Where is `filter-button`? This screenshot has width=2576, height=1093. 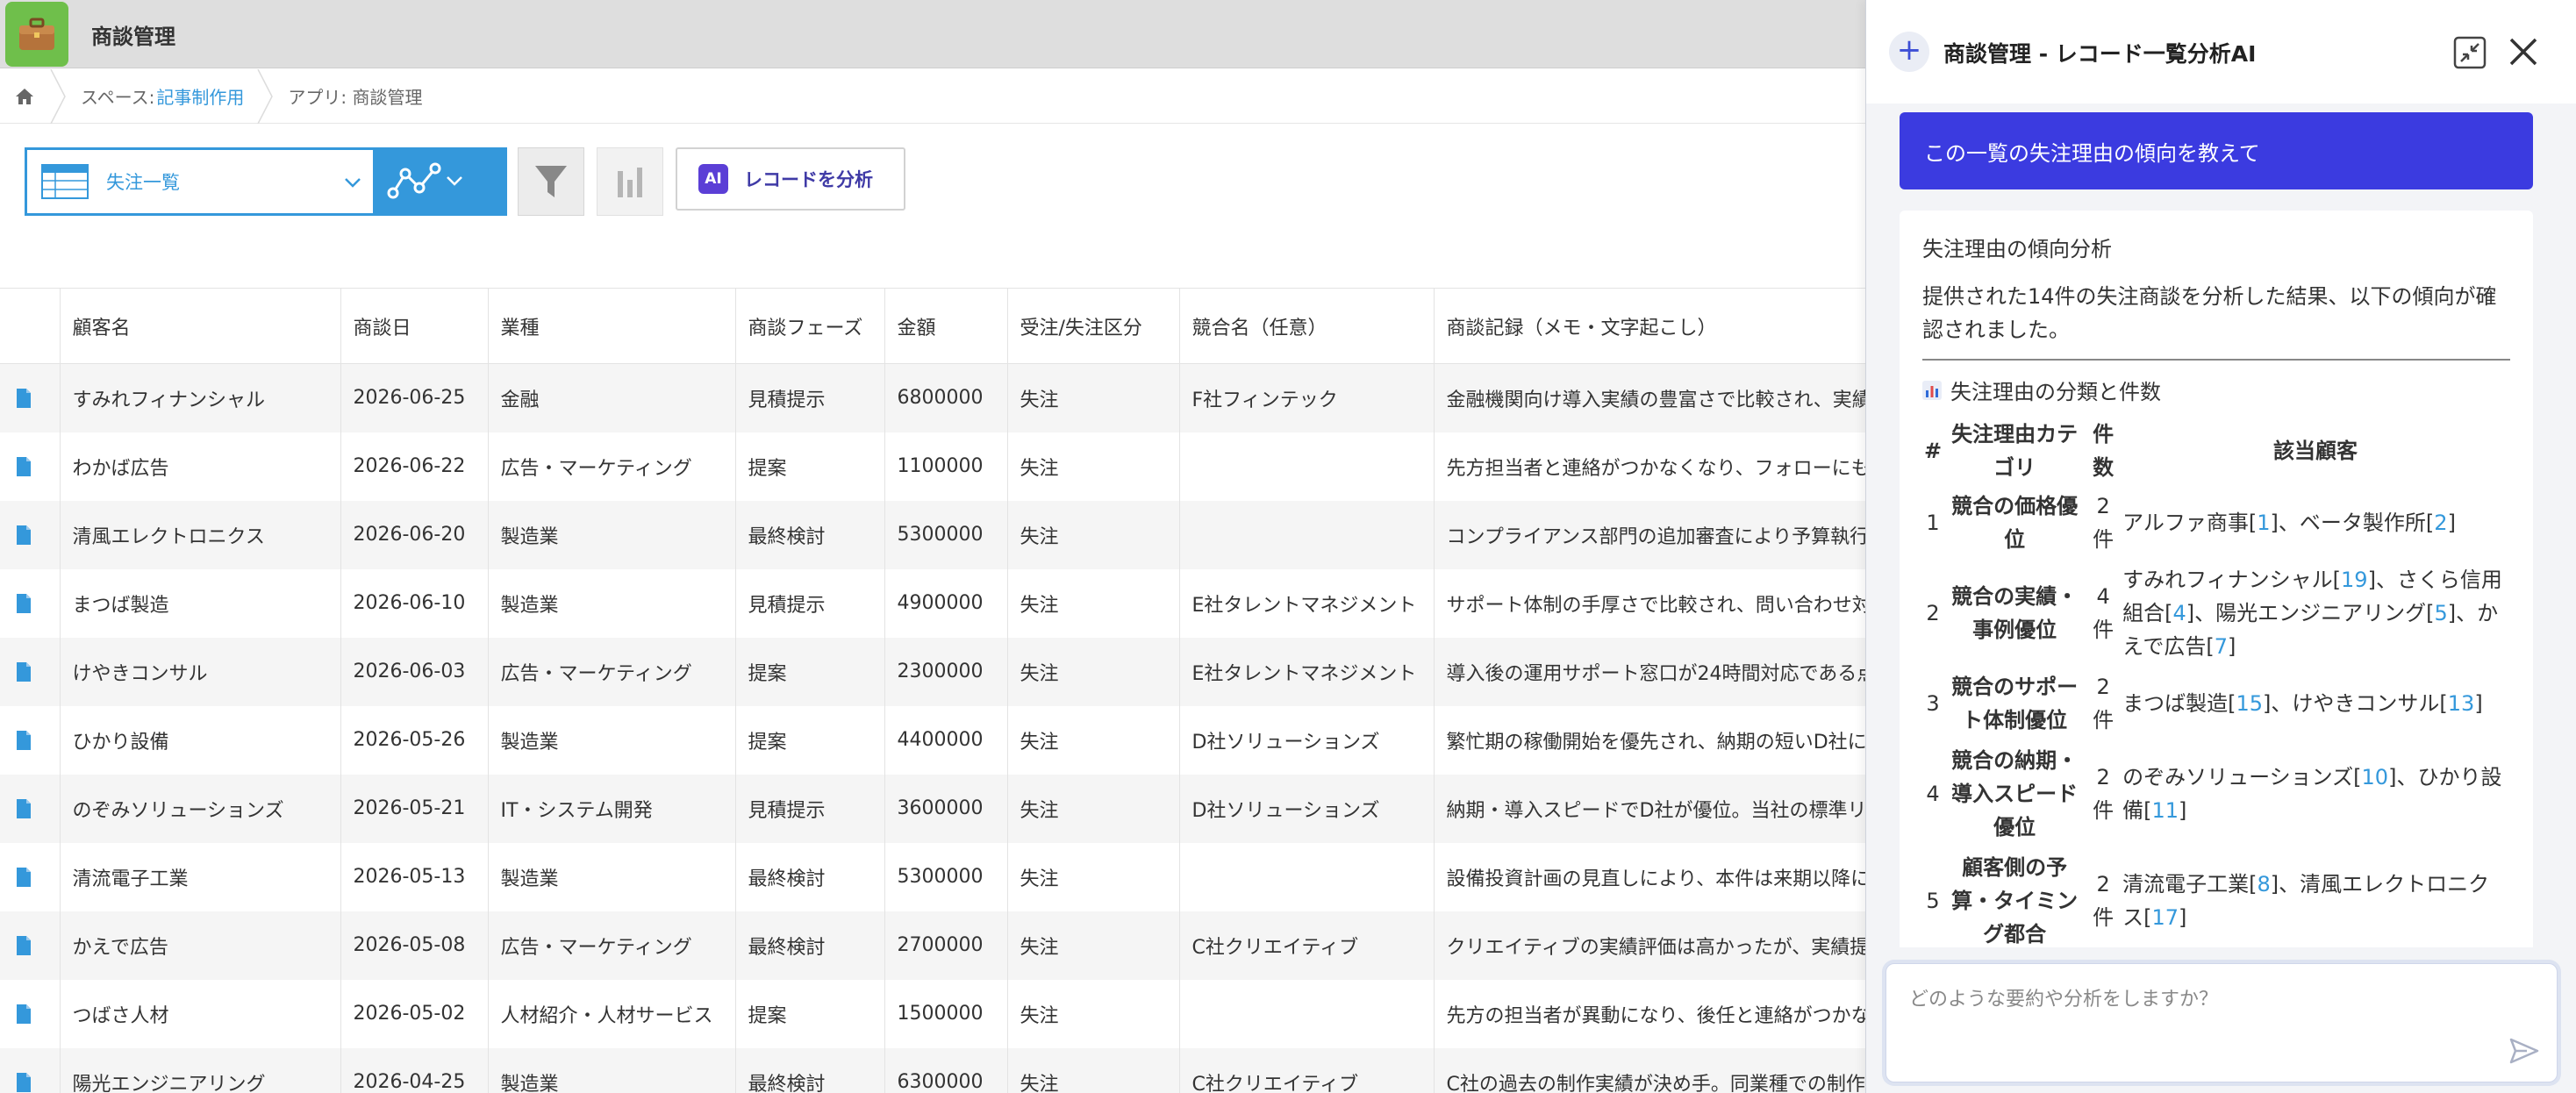
filter-button is located at coordinates (551, 181).